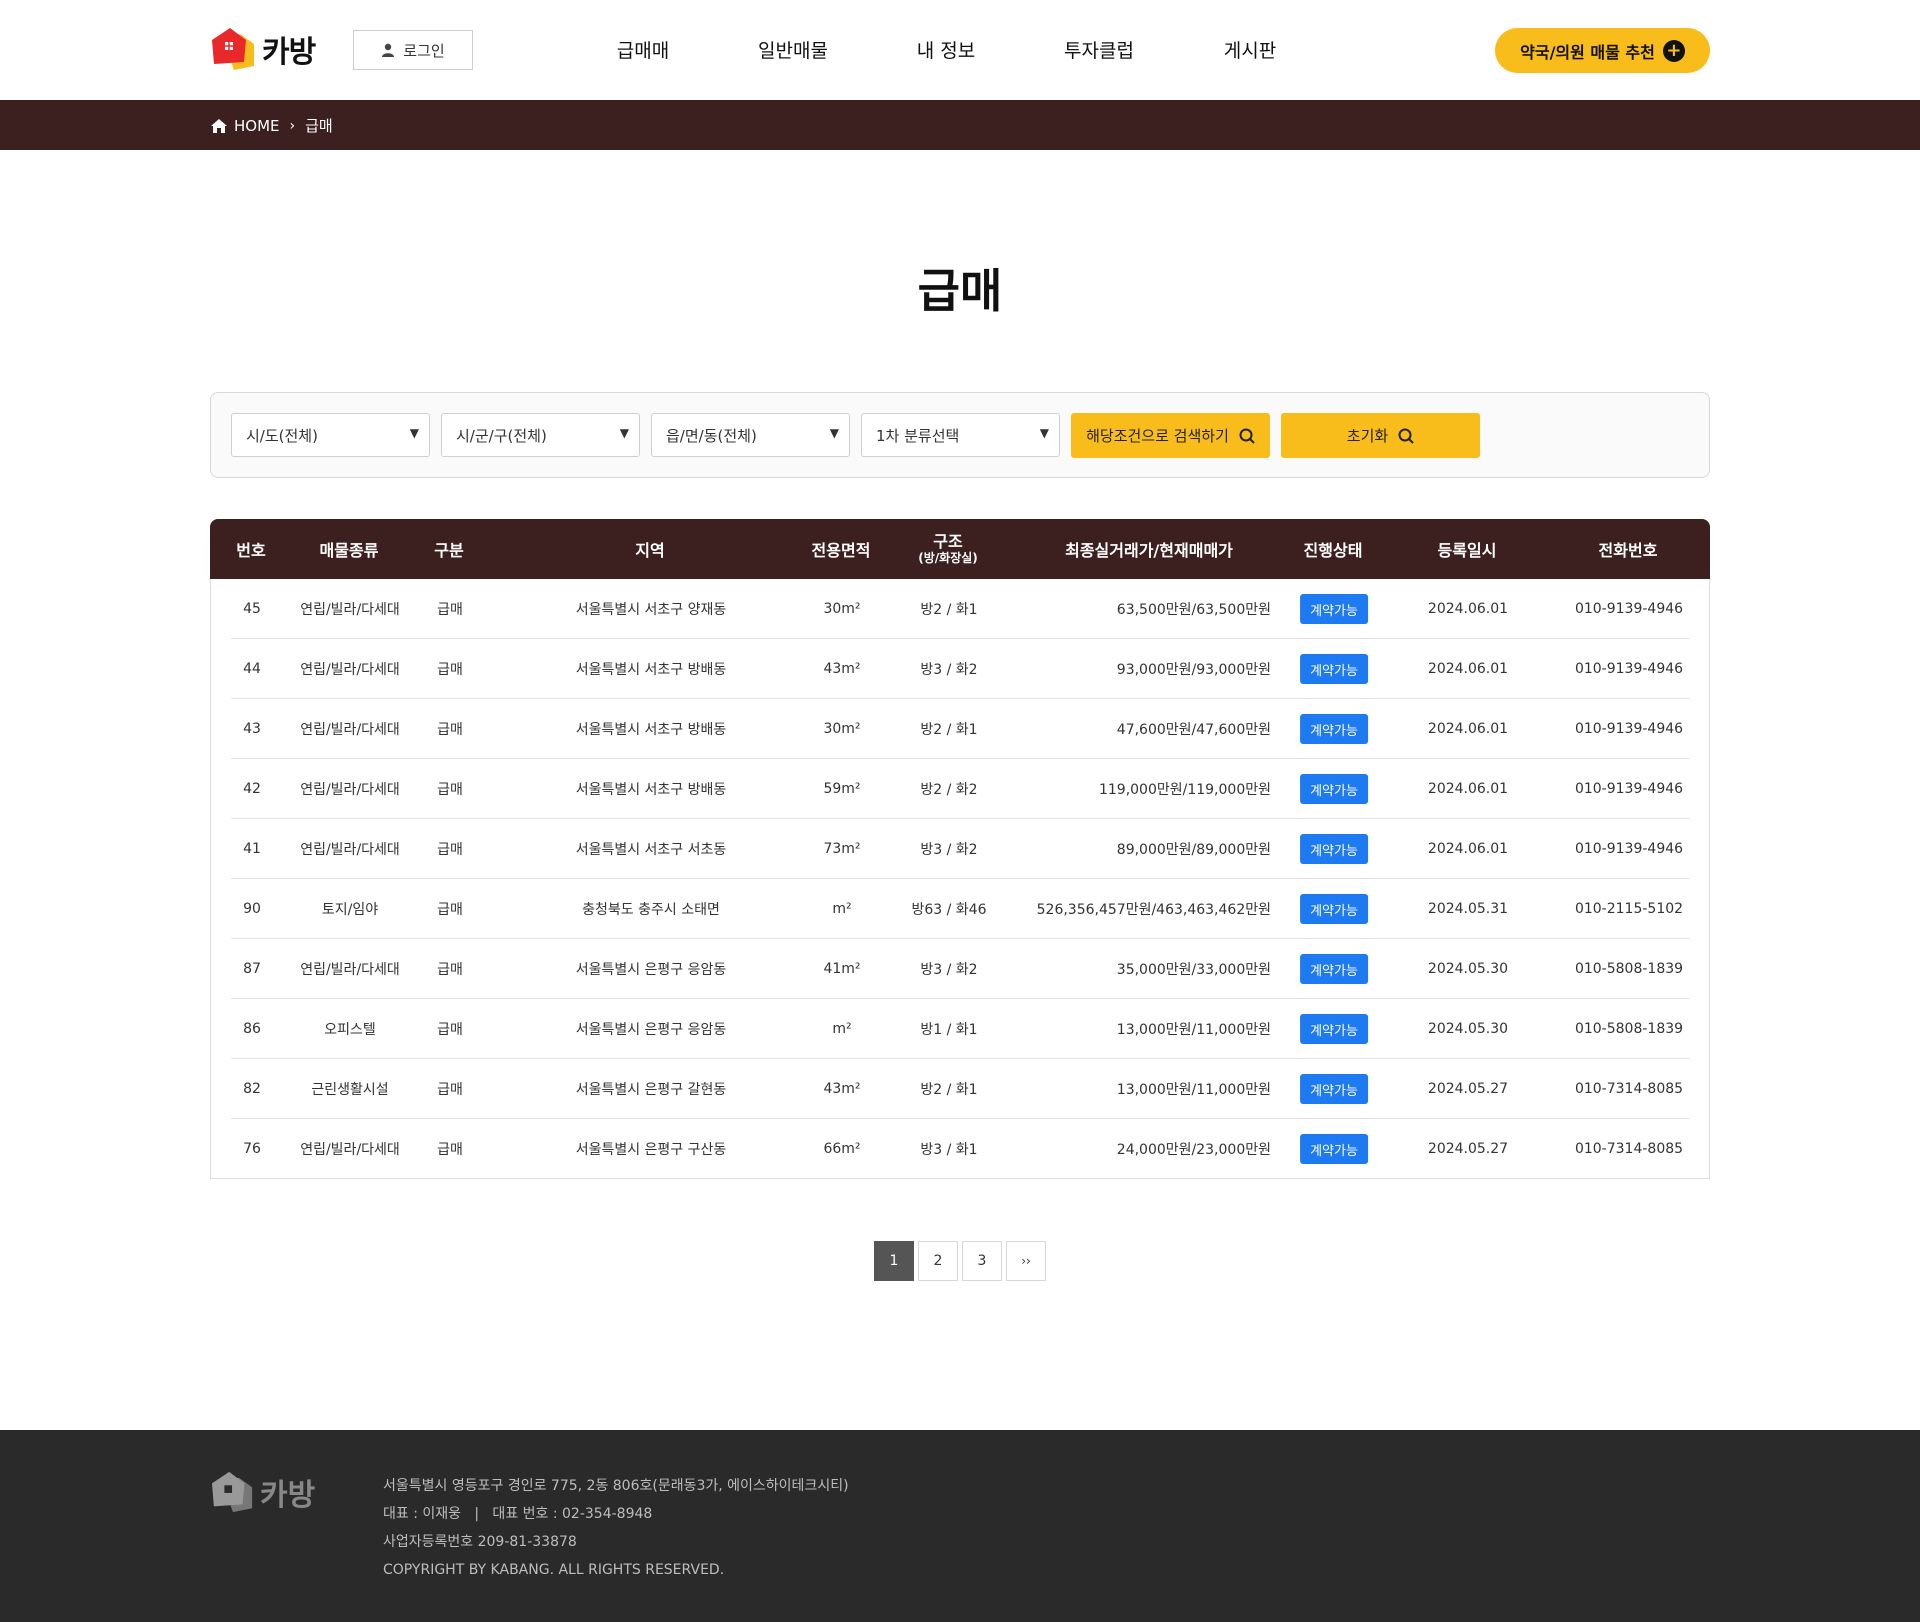  I want to click on province-select-value: 시/도(전체), so click(282, 435).